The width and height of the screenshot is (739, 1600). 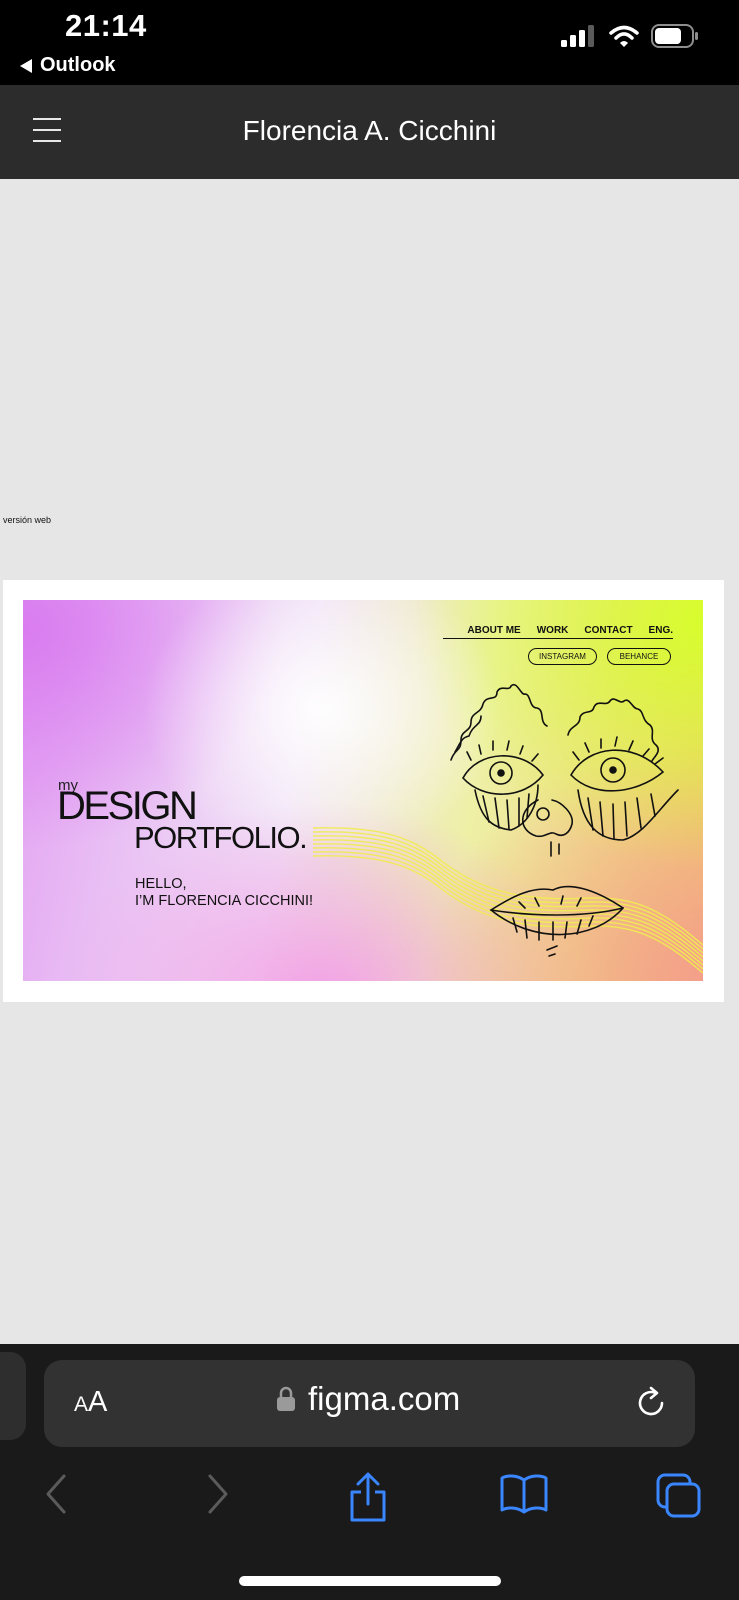 What do you see at coordinates (652, 1403) in the screenshot?
I see `reload-icon` at bounding box center [652, 1403].